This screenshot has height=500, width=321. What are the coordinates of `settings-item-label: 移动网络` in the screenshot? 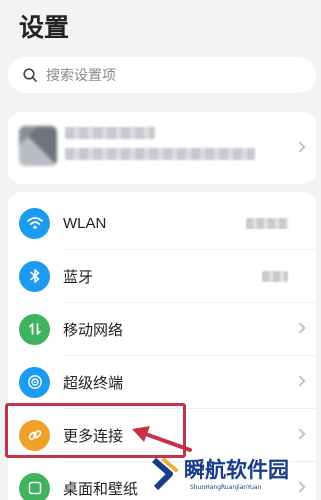 It's located at (93, 330).